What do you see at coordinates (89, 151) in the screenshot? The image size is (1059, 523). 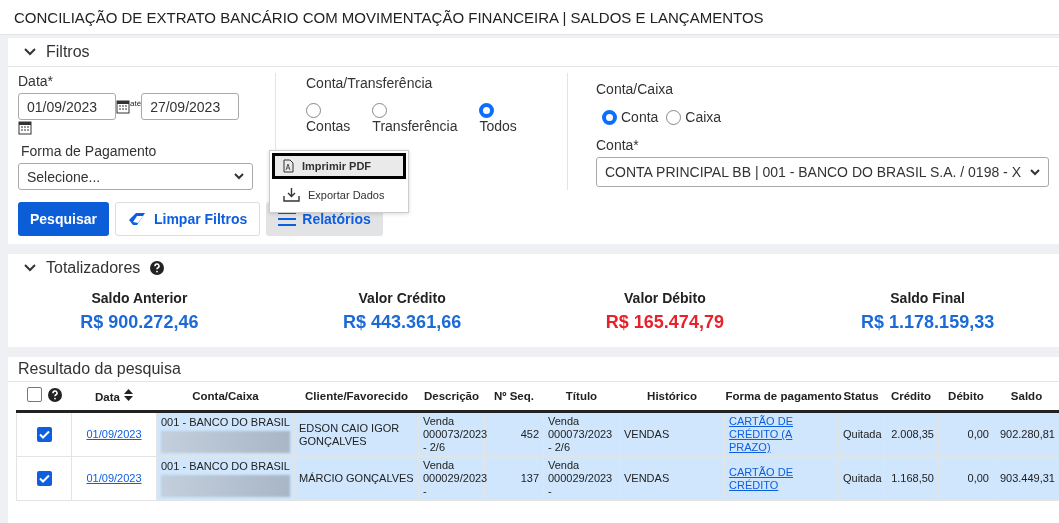 I see `field-label: Forma de Pagamento` at bounding box center [89, 151].